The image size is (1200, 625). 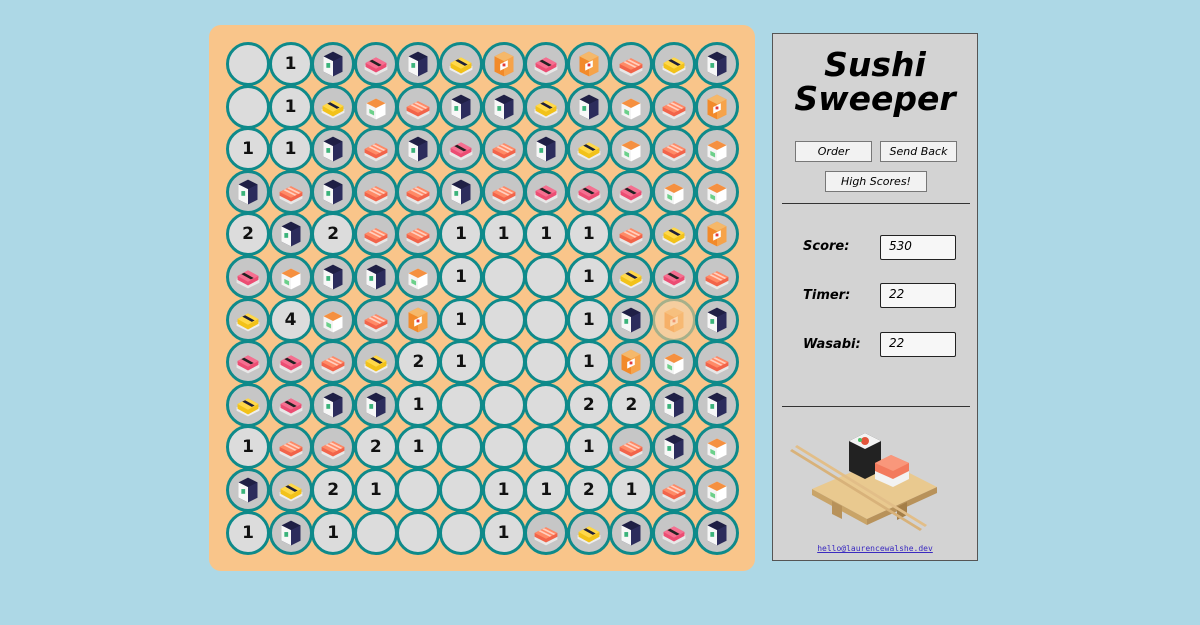 I want to click on send-back-button: Send Back, so click(x=918, y=151).